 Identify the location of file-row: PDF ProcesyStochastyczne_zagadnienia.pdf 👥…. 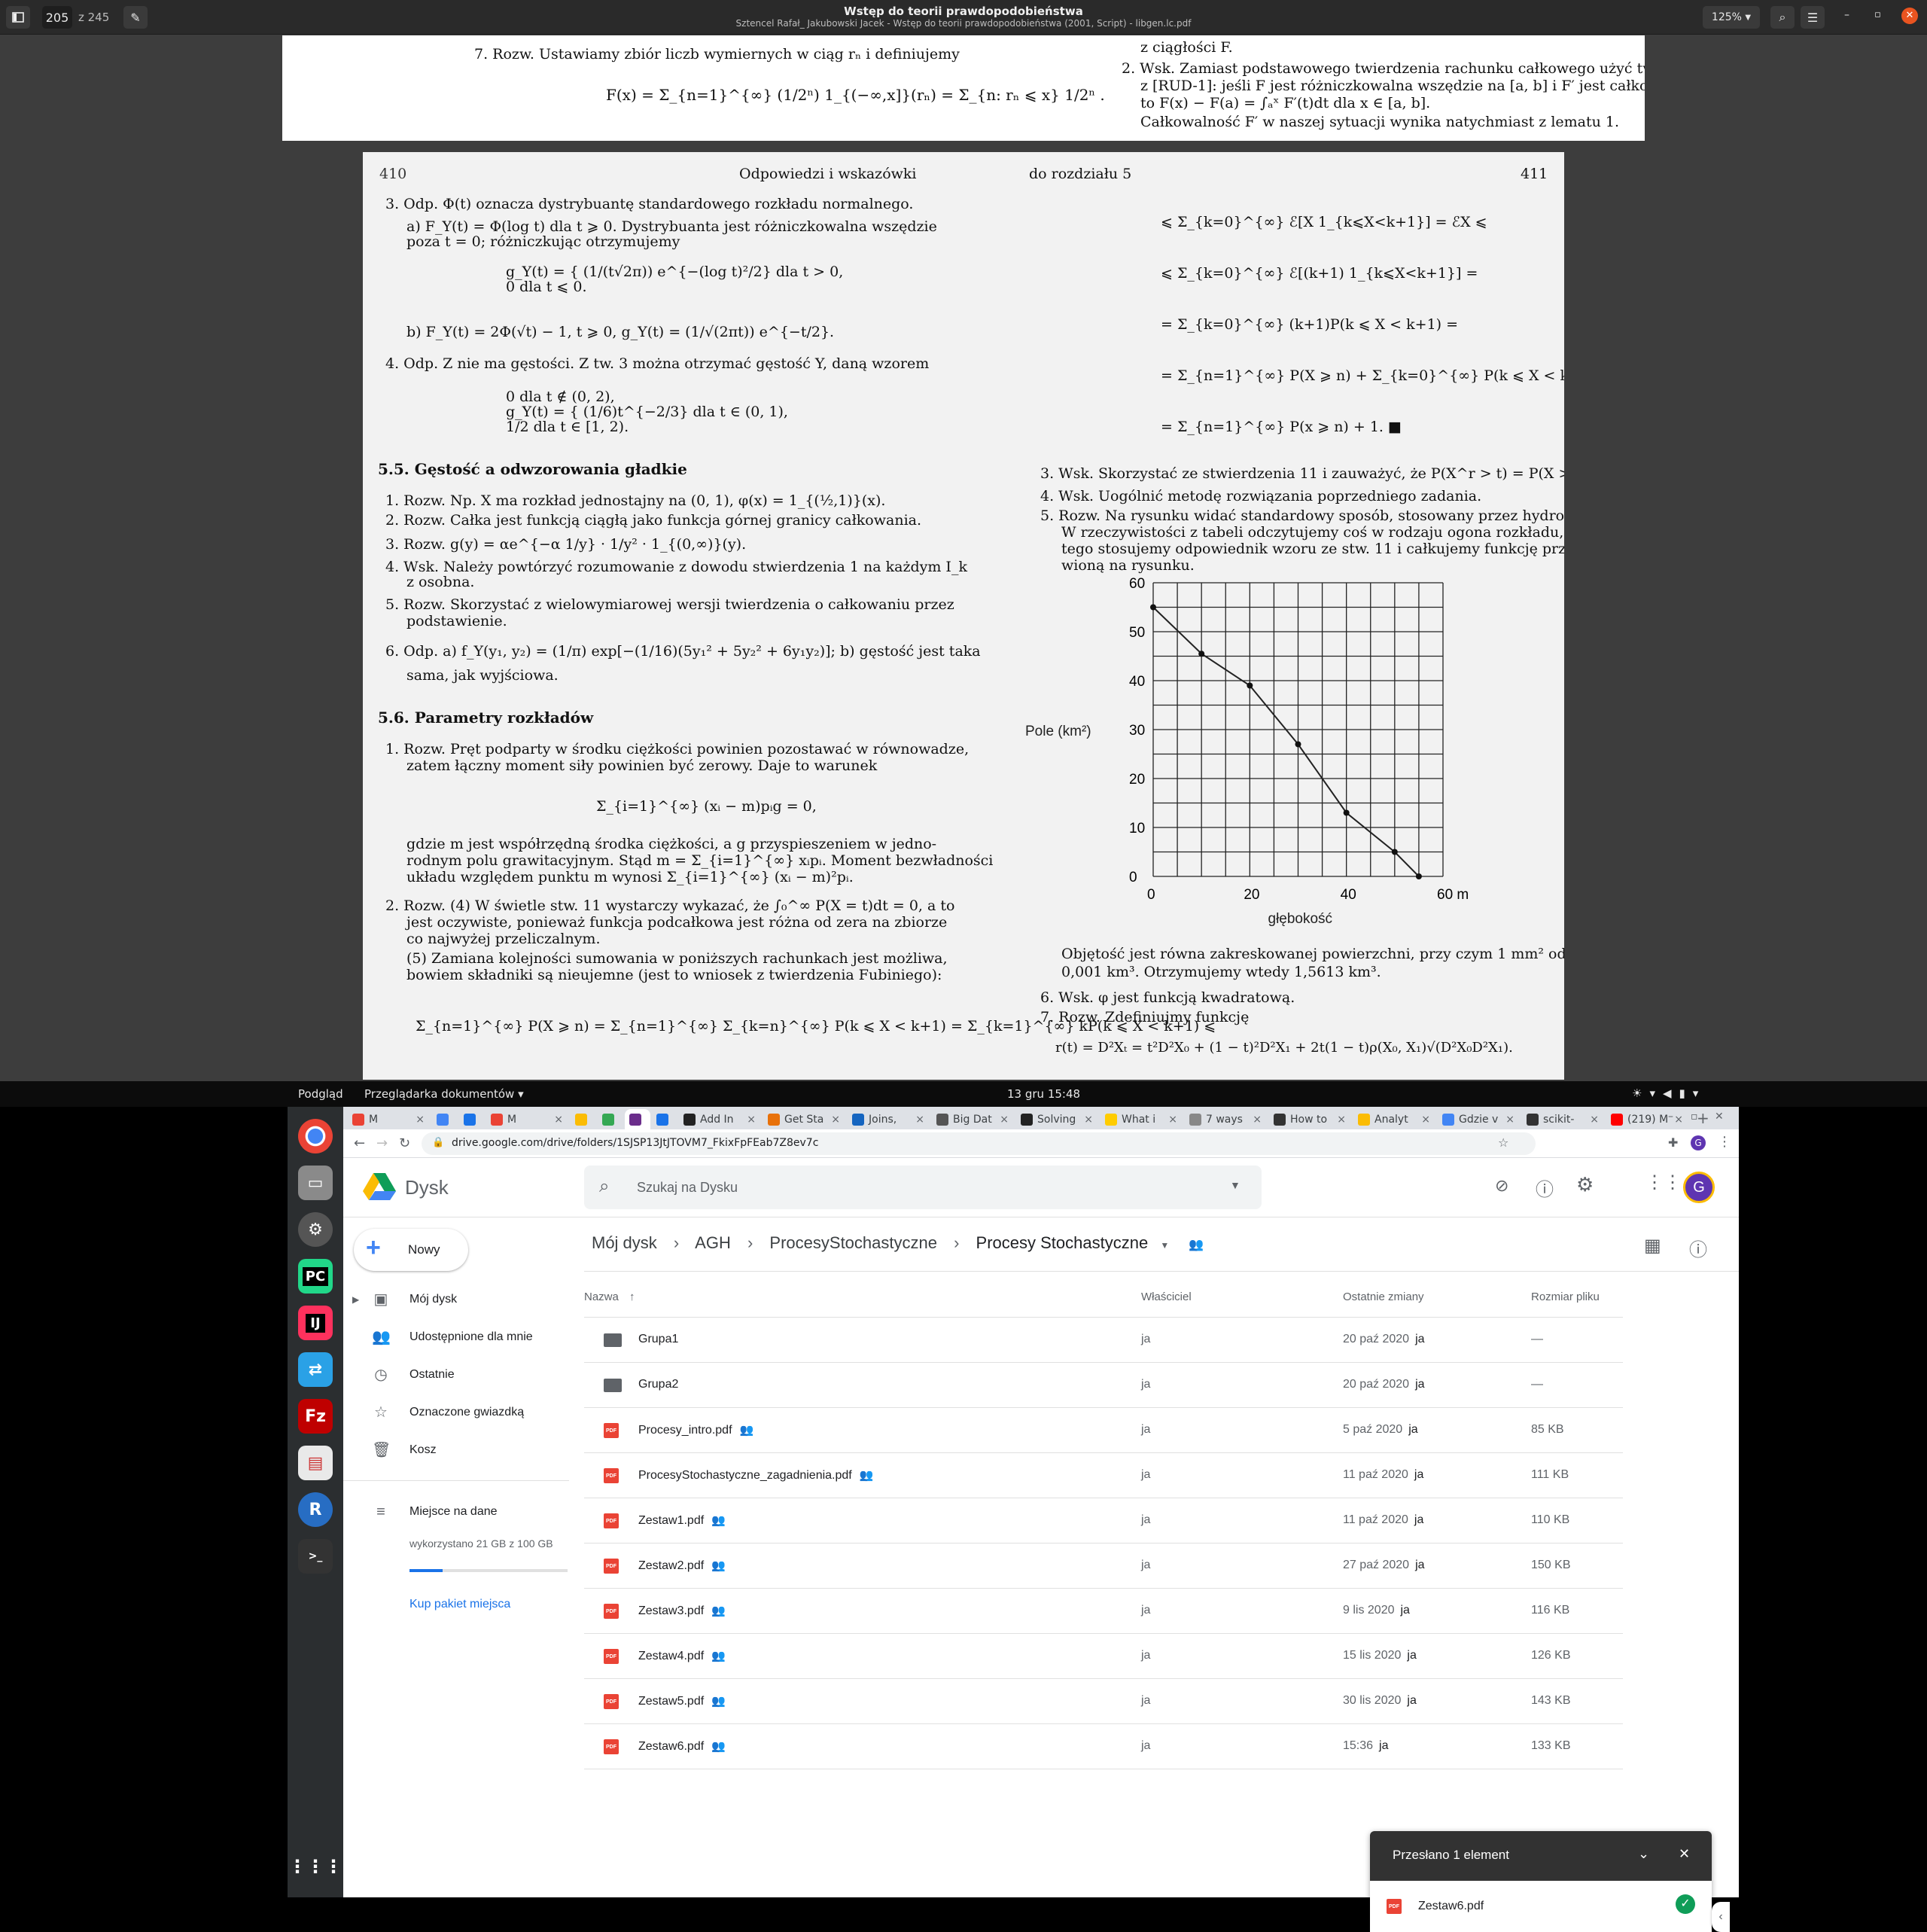
(1103, 1475).